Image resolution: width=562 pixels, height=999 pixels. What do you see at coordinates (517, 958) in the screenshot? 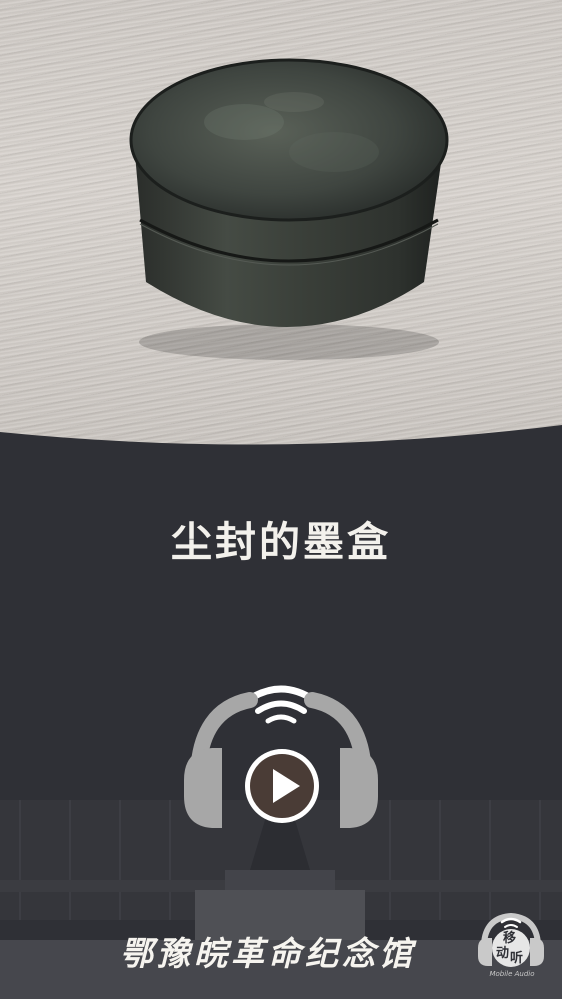
I see `logo-char-ting: 听` at bounding box center [517, 958].